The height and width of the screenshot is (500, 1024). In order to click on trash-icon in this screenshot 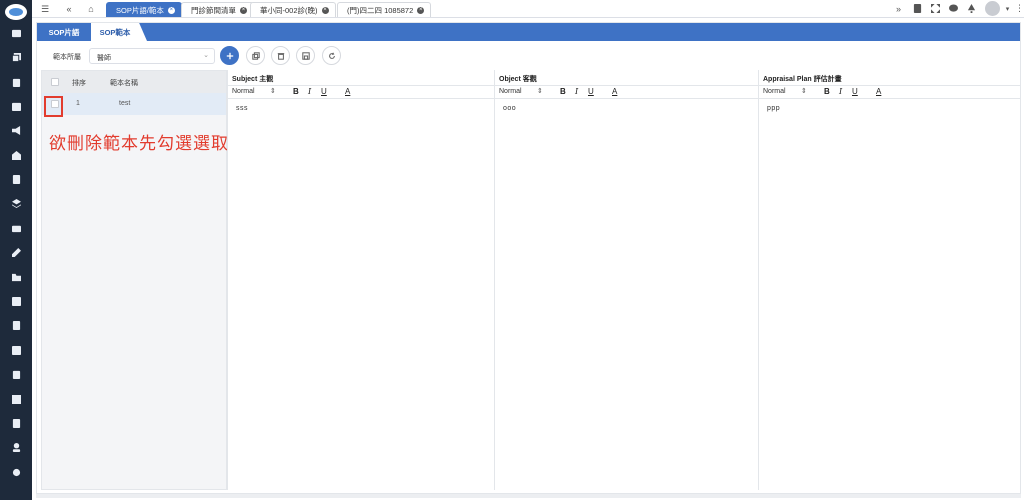, I will do `click(280, 56)`.